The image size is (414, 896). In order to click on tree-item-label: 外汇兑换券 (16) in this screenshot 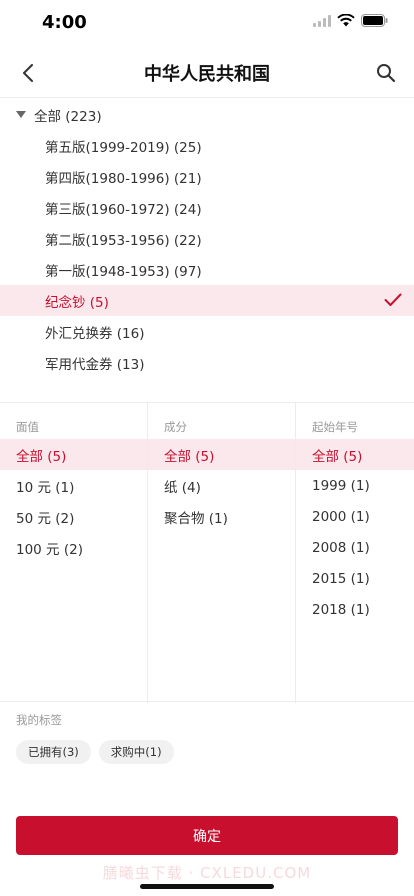, I will do `click(95, 333)`.